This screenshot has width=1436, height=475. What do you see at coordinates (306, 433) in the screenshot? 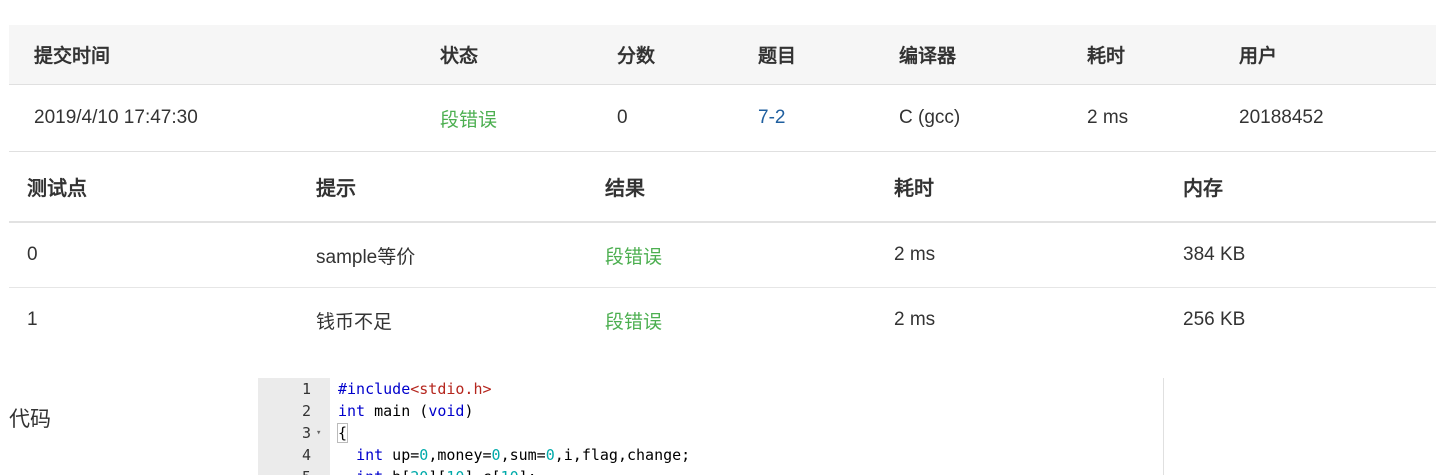
I see `line-number: 3` at bounding box center [306, 433].